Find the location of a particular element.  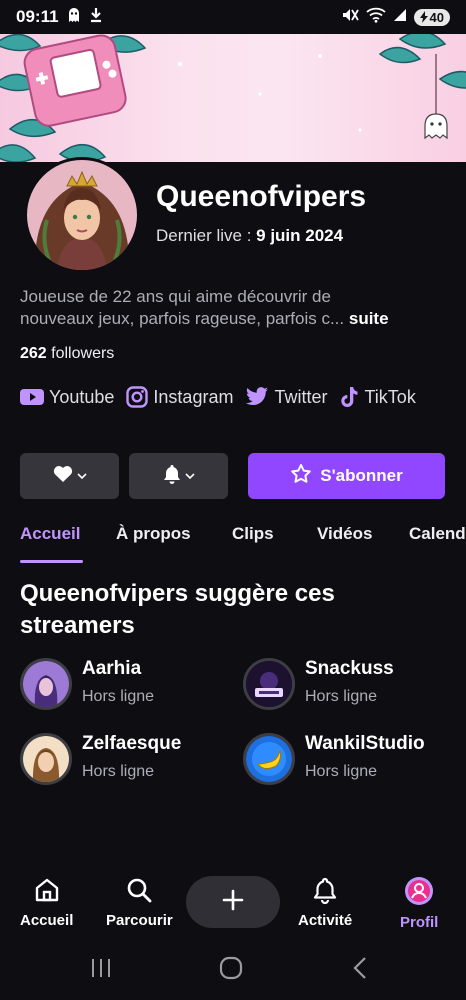

channel-tabs: Accueil À propos Clips Vidéos Calend is located at coordinates (233, 542).